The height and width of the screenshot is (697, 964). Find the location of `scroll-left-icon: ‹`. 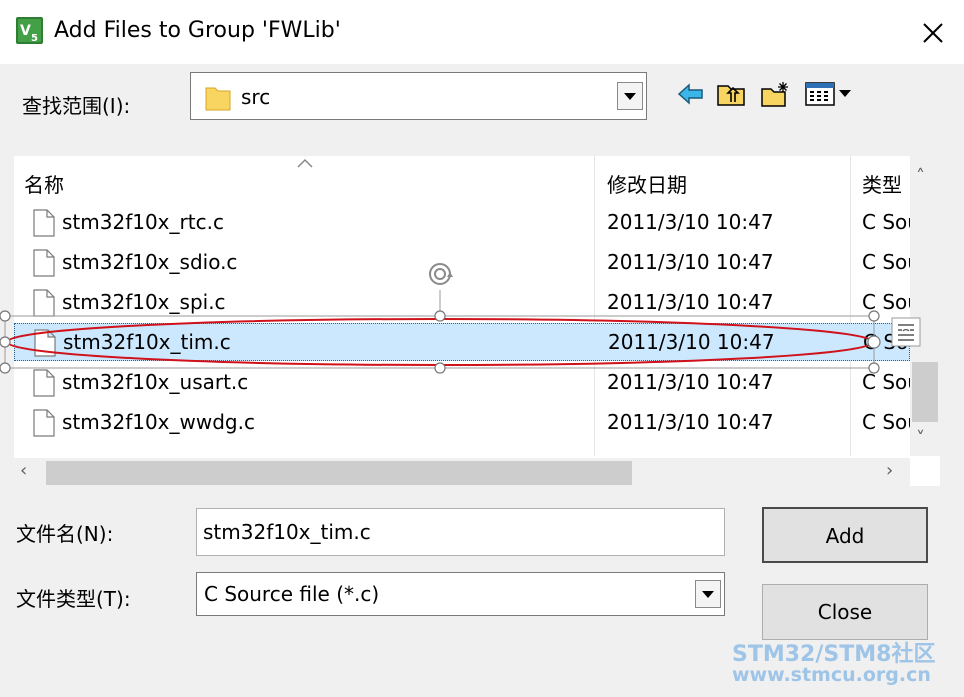

scroll-left-icon: ‹ is located at coordinates (23, 470).